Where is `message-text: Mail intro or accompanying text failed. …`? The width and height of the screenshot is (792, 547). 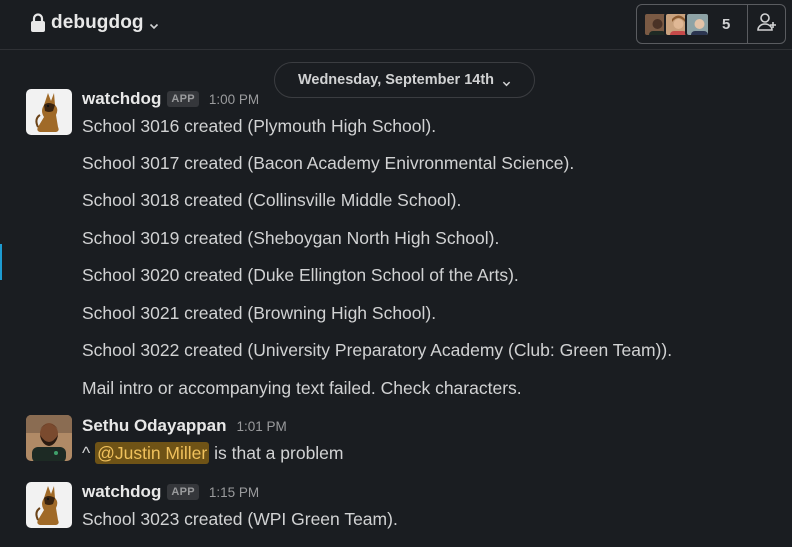 message-text: Mail intro or accompanying text failed. … is located at coordinates (302, 388).